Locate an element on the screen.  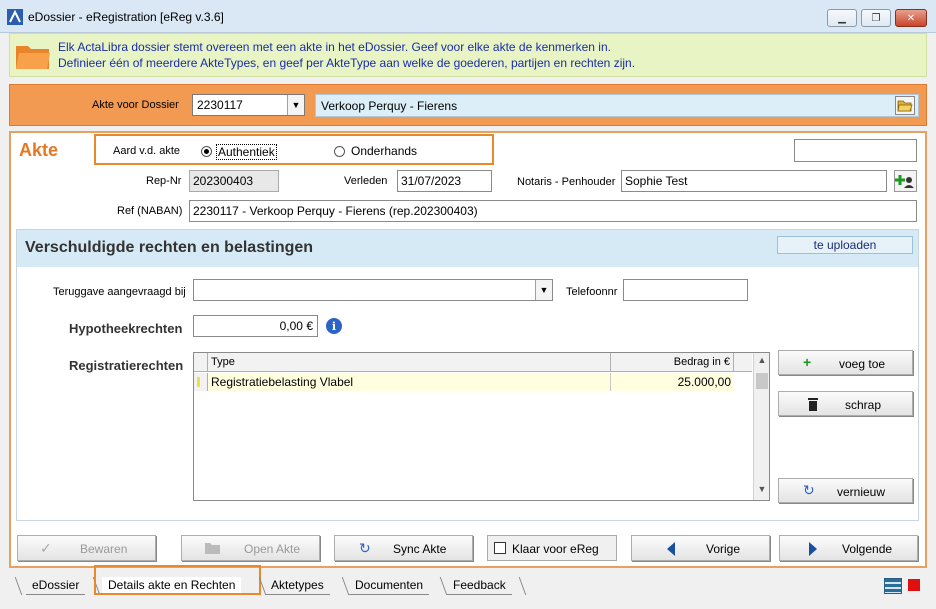
radio-authentiek is located at coordinates (206, 151).